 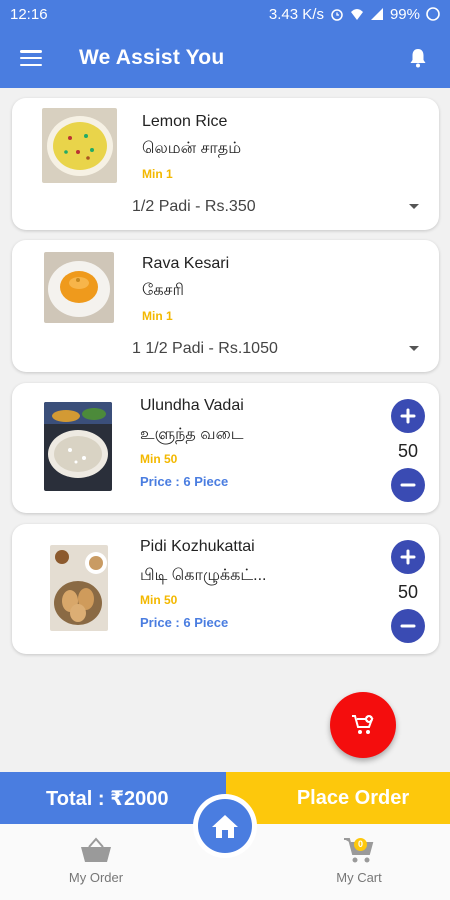 What do you see at coordinates (376, 14) in the screenshot?
I see `wifi-icon` at bounding box center [376, 14].